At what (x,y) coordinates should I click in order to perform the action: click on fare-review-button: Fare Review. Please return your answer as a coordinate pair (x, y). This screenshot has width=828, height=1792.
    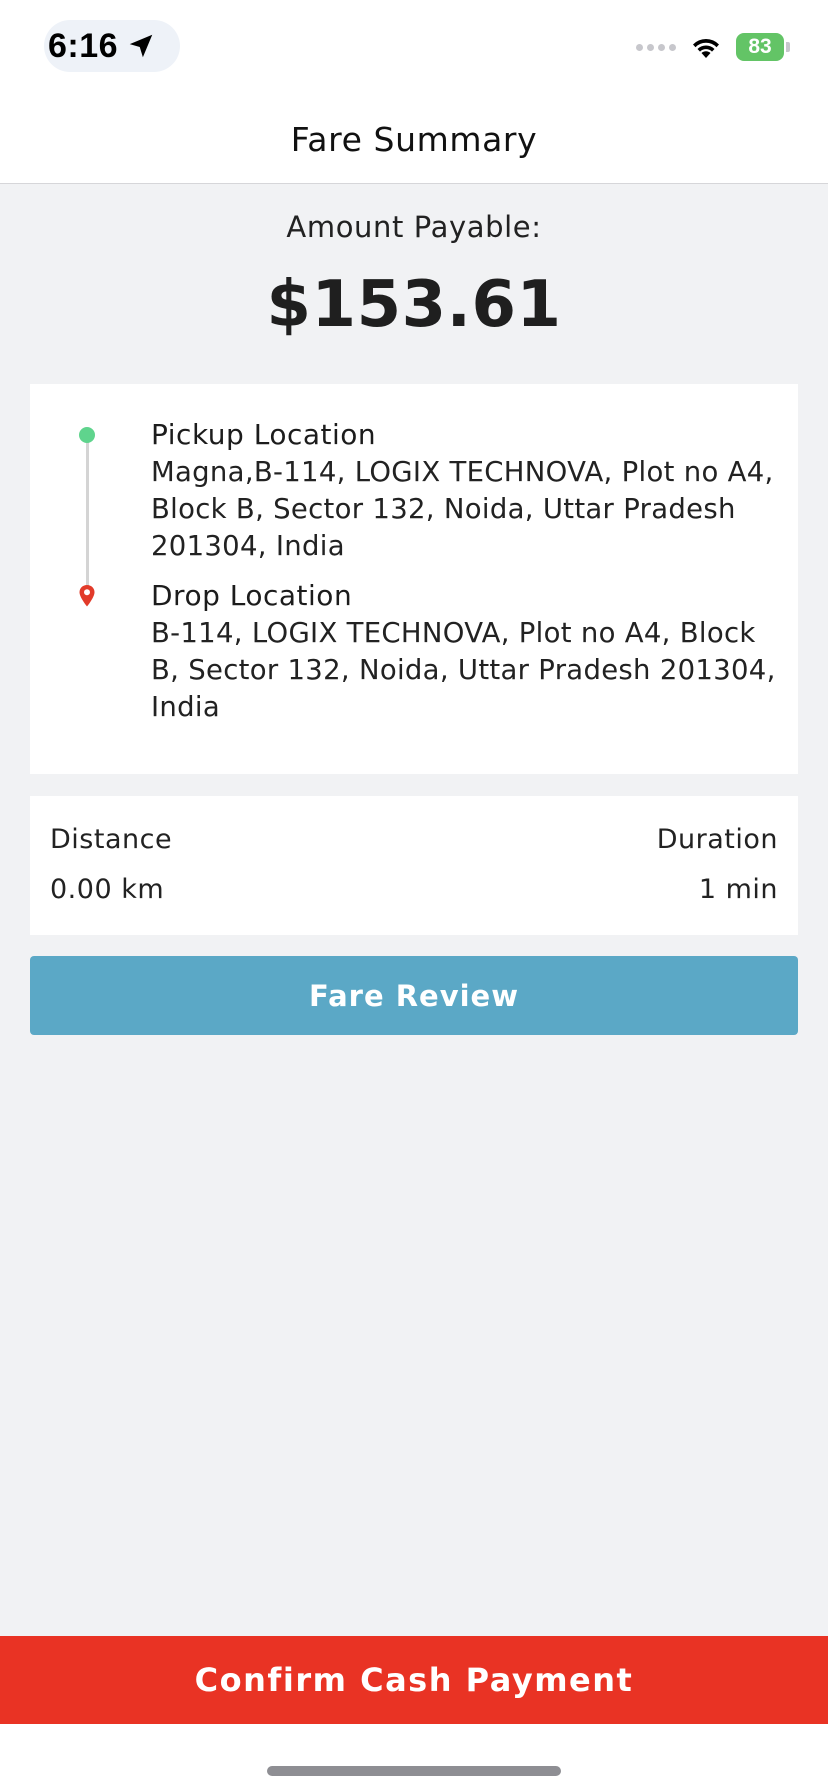
    Looking at the image, I should click on (414, 995).